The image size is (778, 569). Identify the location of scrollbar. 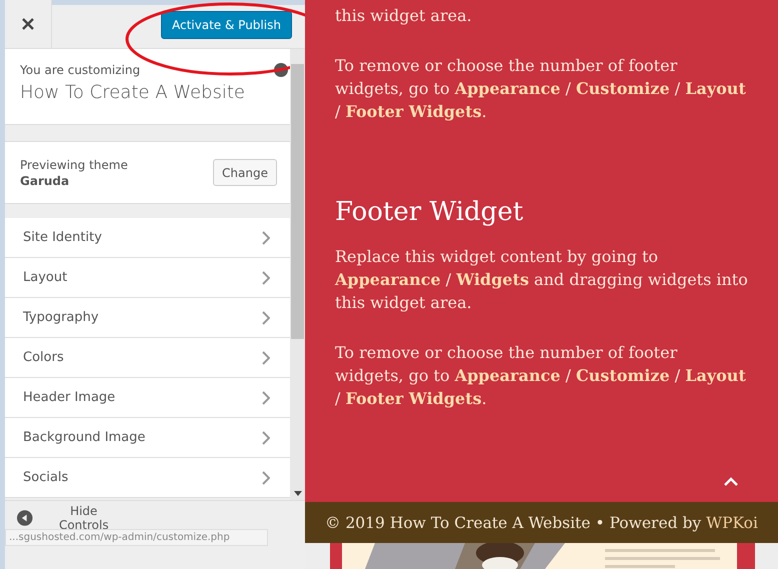
(297, 274).